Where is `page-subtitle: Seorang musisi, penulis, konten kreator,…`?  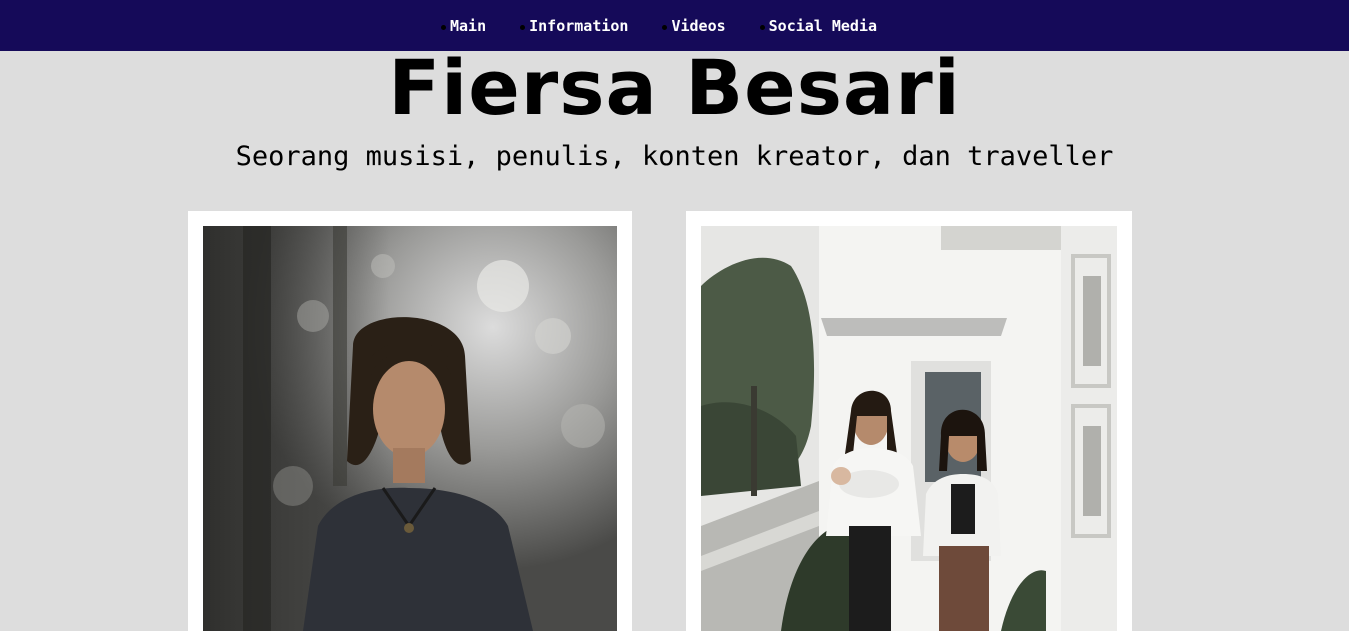
page-subtitle: Seorang musisi, penulis, konten kreator,… is located at coordinates (674, 156).